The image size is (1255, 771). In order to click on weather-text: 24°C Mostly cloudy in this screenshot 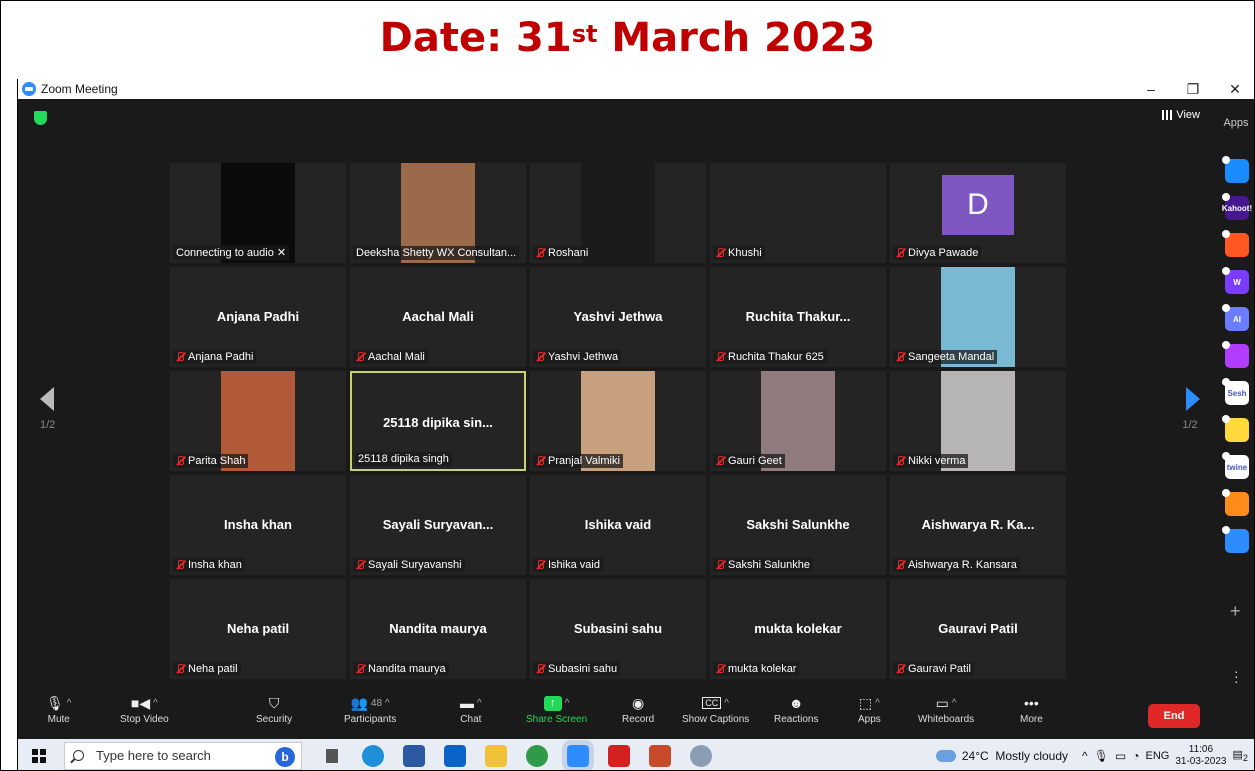, I will do `click(1015, 756)`.